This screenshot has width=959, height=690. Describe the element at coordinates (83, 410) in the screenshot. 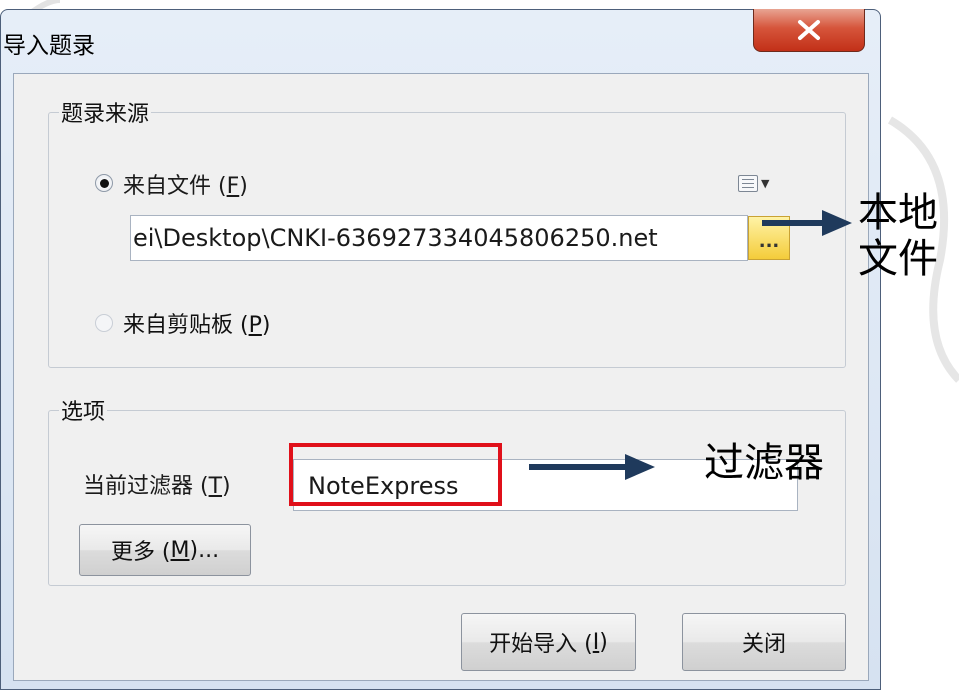

I see `options-group-label: 选项` at that location.